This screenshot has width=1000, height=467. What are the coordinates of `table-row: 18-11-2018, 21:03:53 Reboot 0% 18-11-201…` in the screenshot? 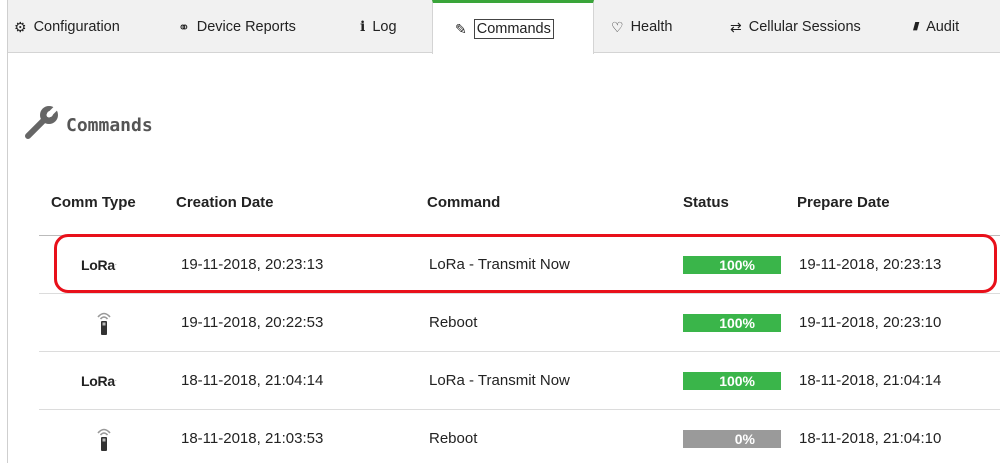 It's located at (519, 438).